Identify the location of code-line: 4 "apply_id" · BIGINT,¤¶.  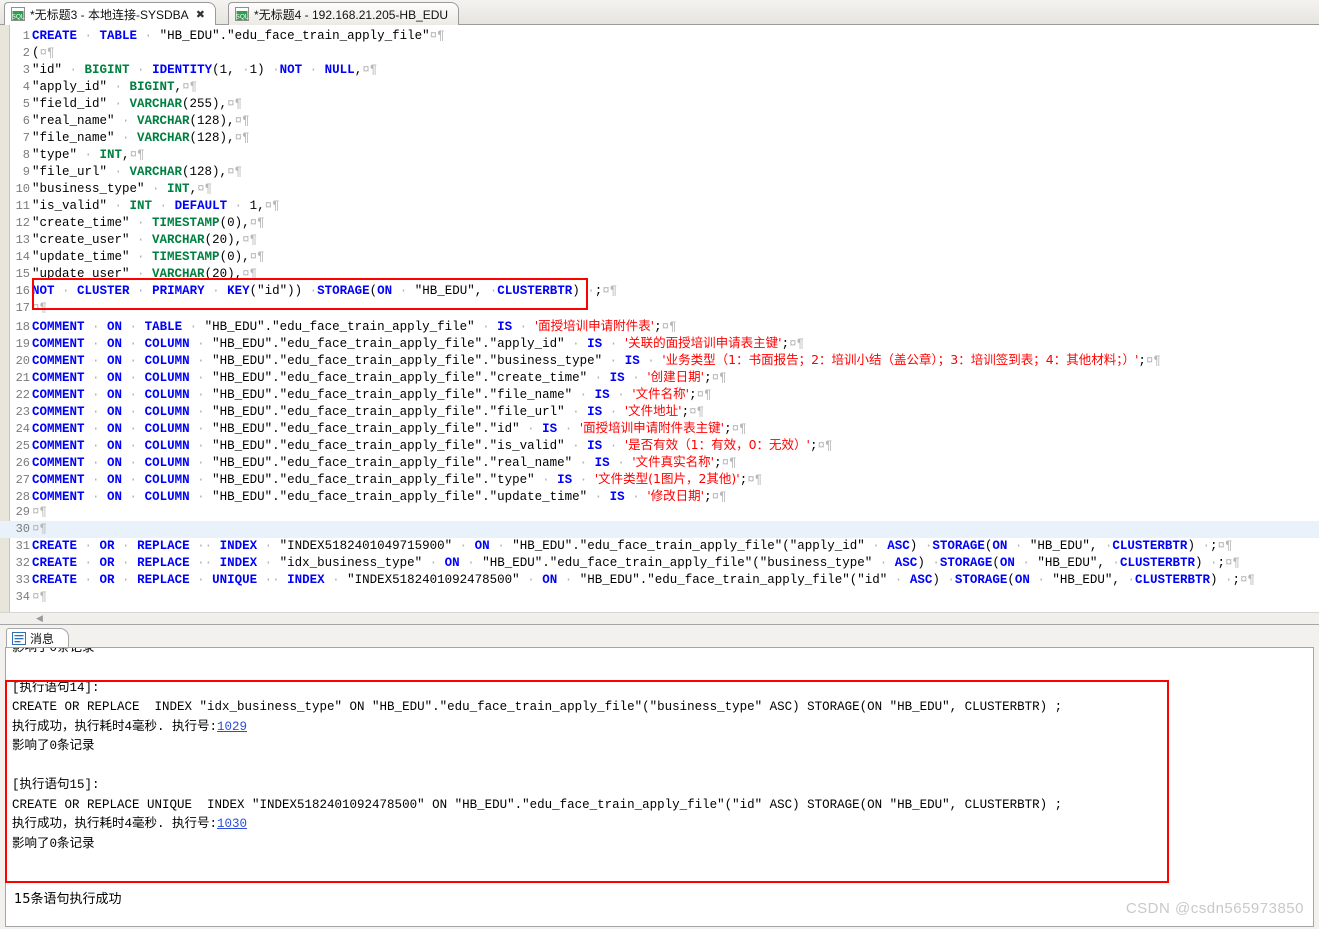
(659, 87).